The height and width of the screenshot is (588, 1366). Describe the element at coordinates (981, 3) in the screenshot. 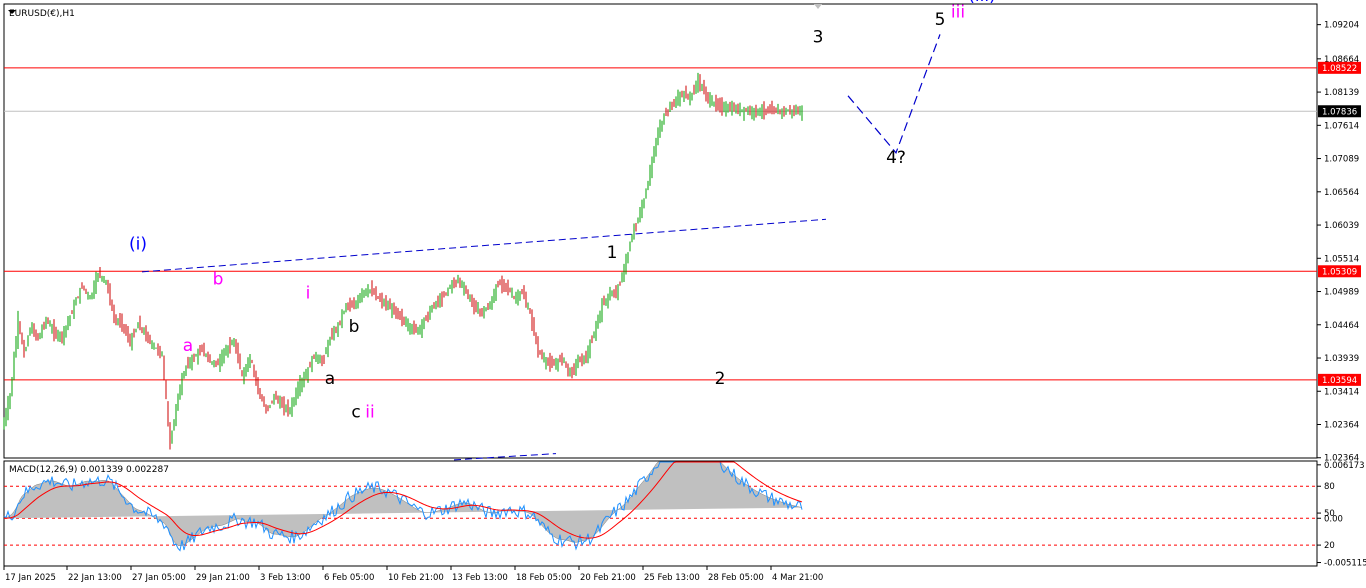

I see `wave-label: (iii)` at that location.